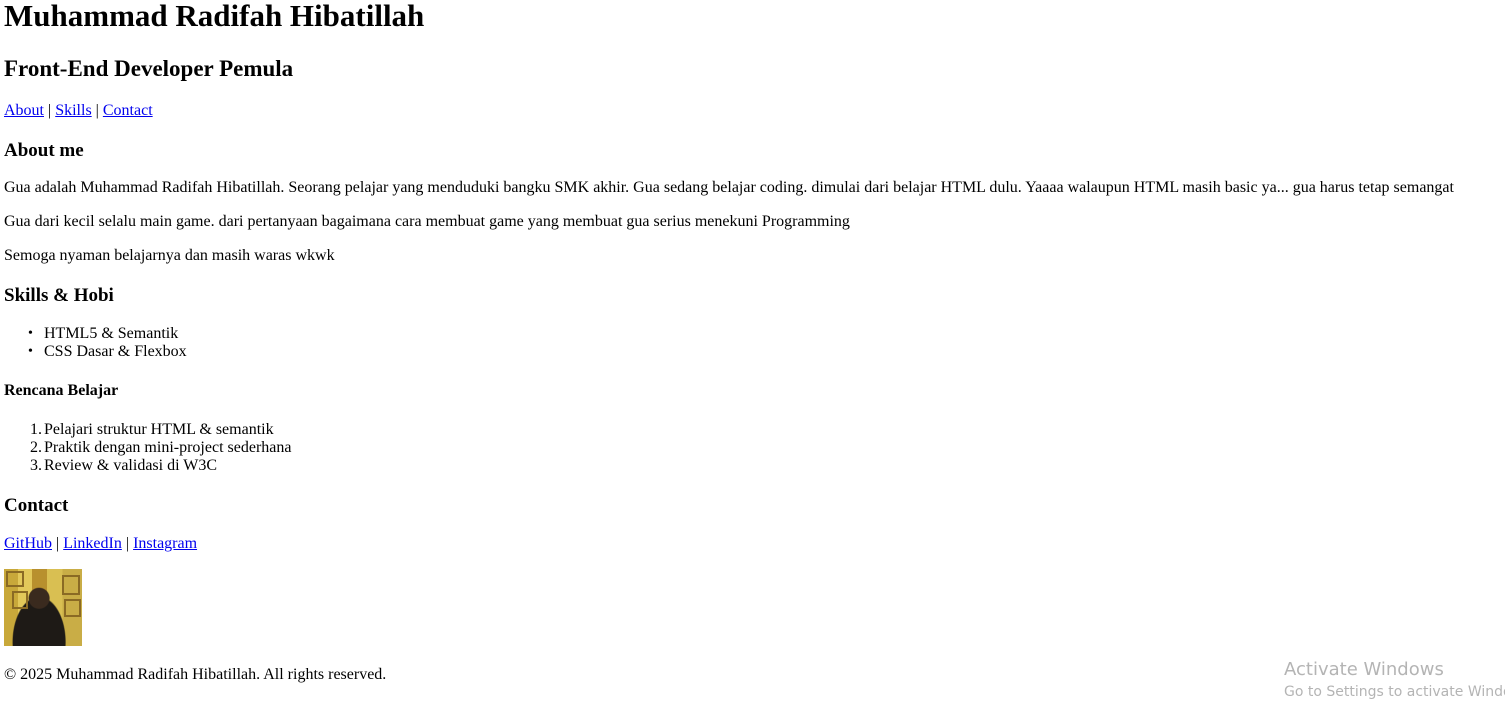  I want to click on page-subtitle: Front-End Developer Pemula, so click(149, 68).